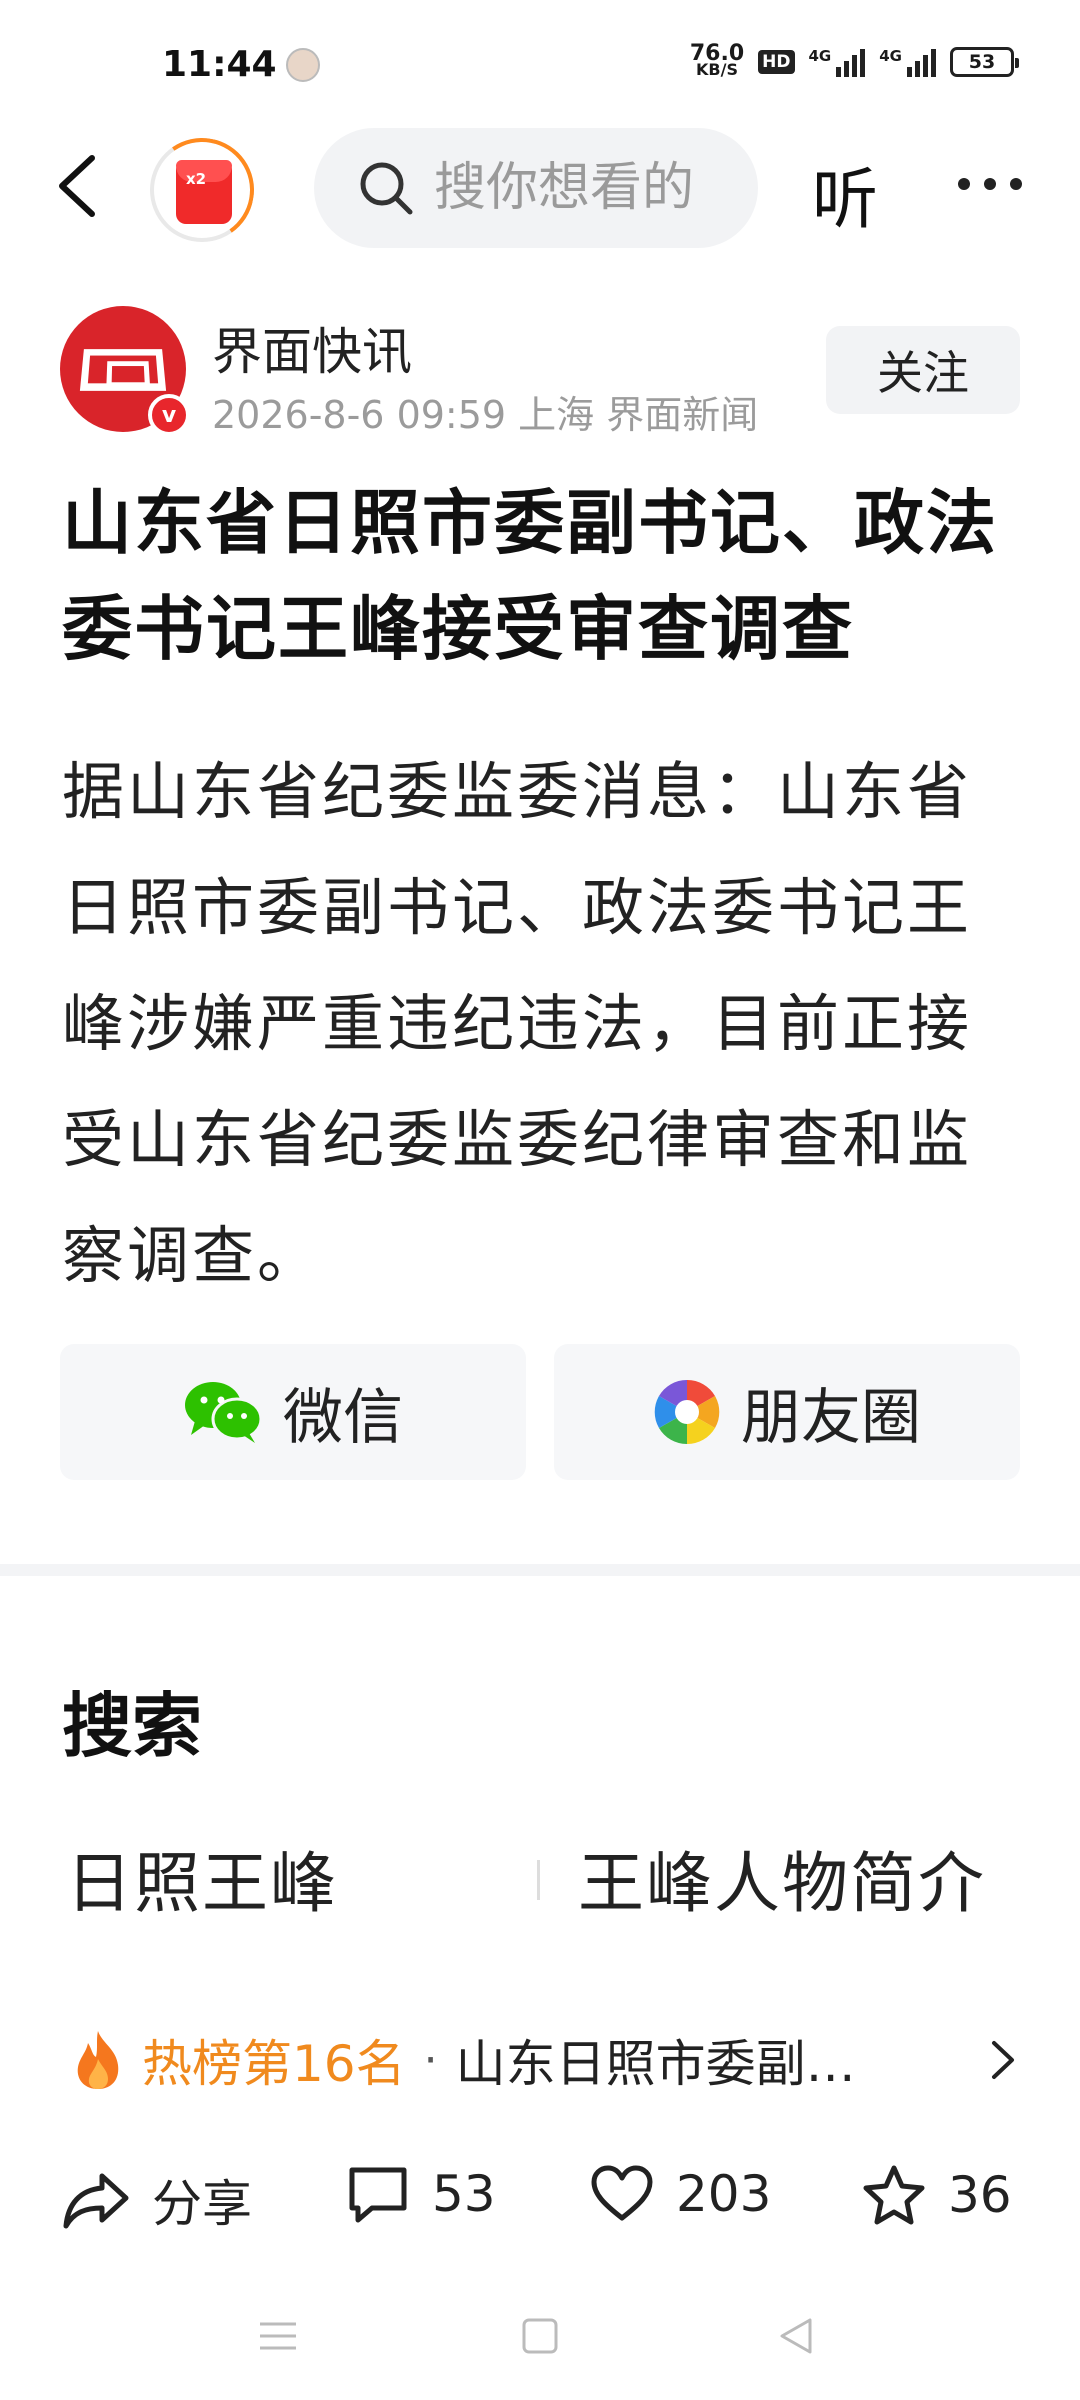 Image resolution: width=1080 pixels, height=2400 pixels. Describe the element at coordinates (724, 2194) in the screenshot. I see `like-count: 203` at that location.